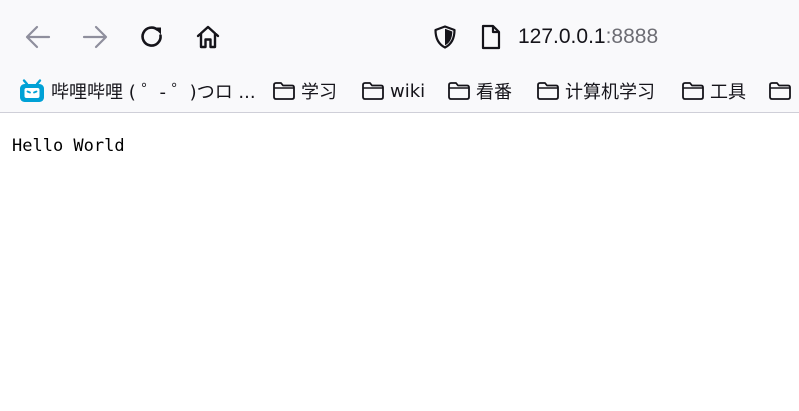  I want to click on bookmark-label: 学习, so click(319, 92).